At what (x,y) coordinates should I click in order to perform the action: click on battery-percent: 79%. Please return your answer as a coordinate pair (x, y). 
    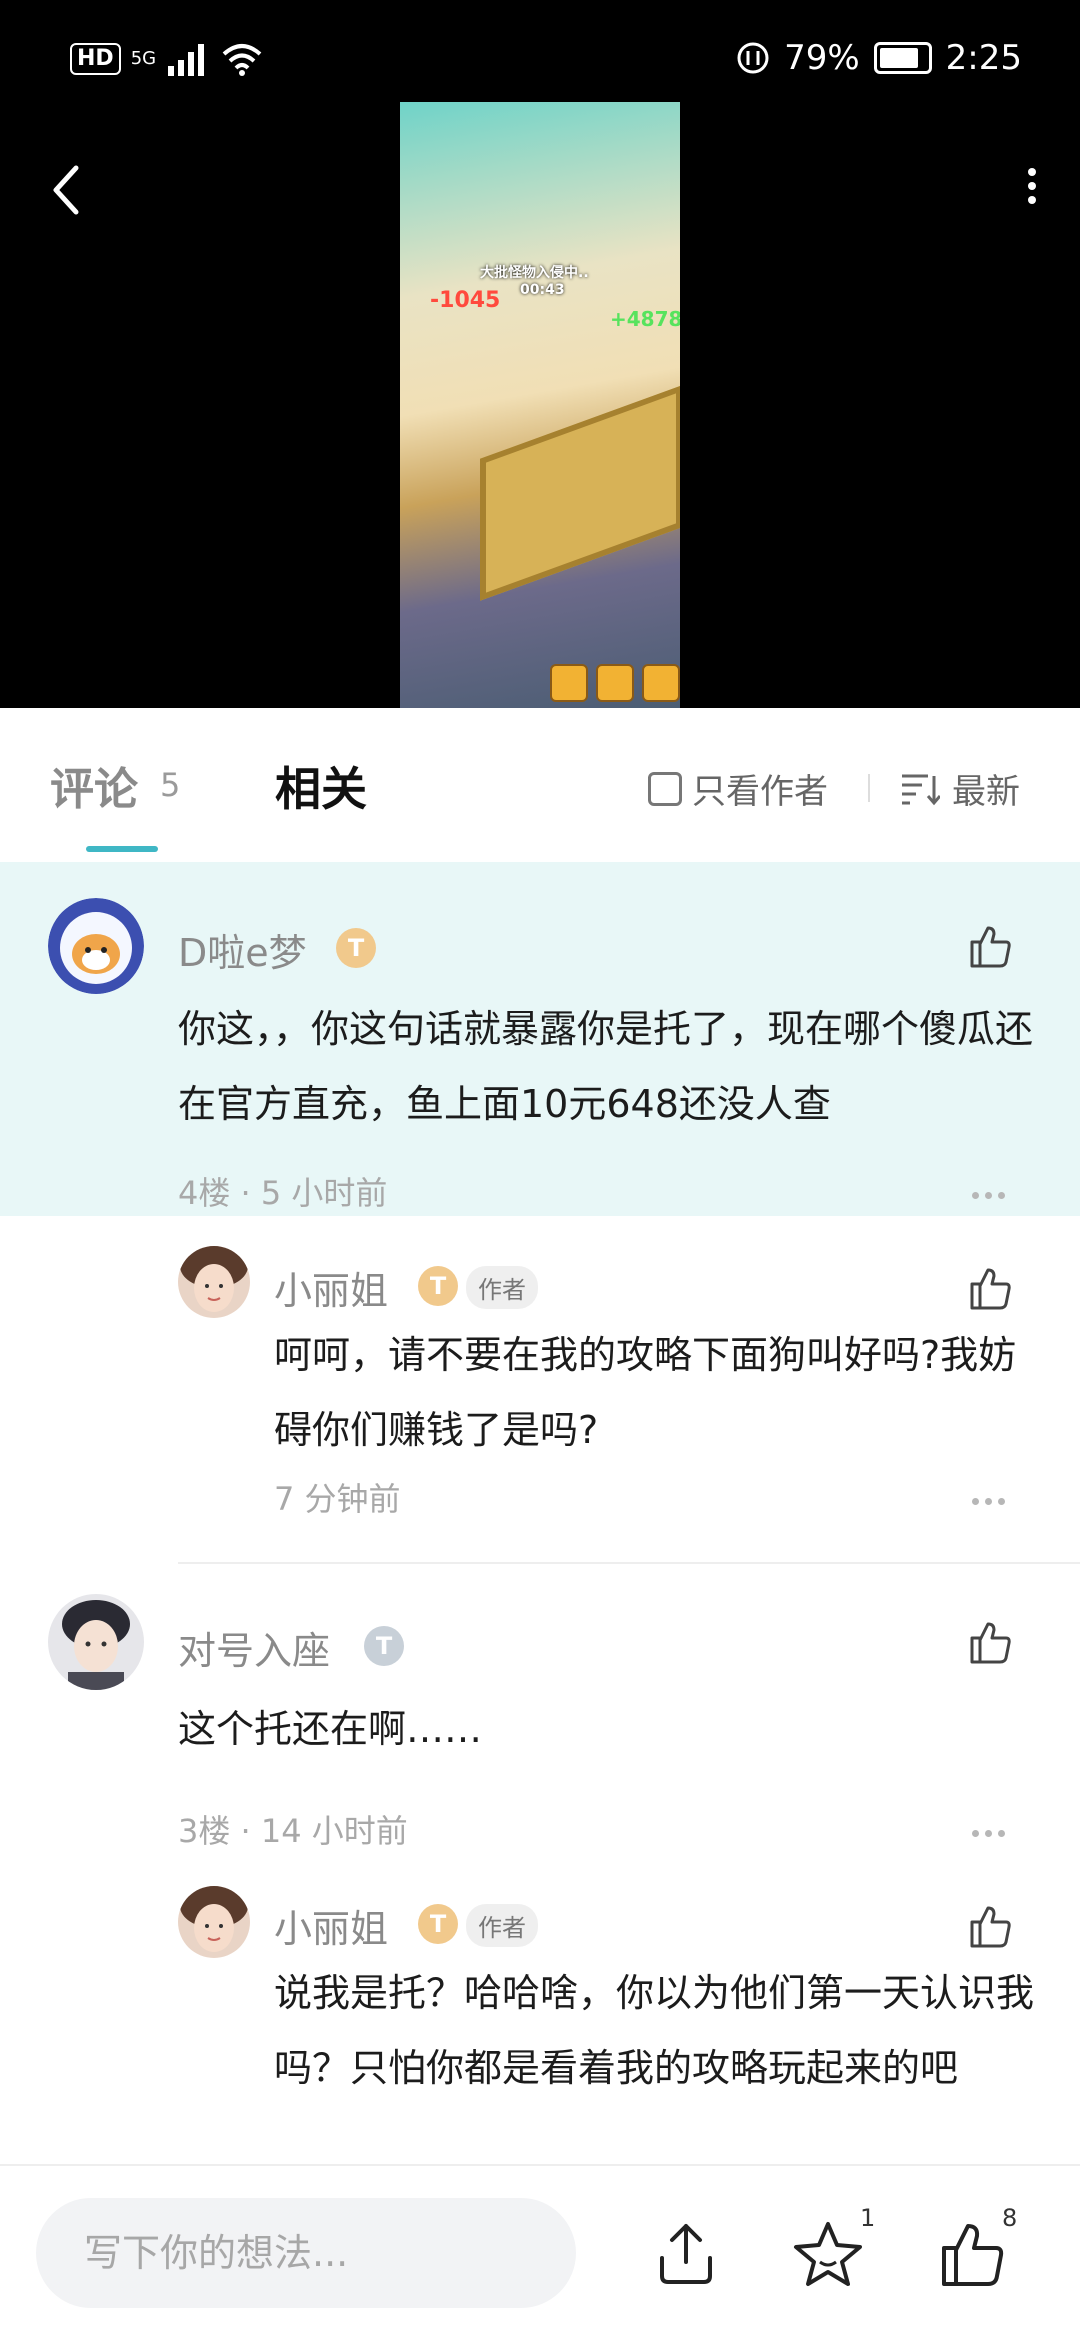
    Looking at the image, I should click on (822, 58).